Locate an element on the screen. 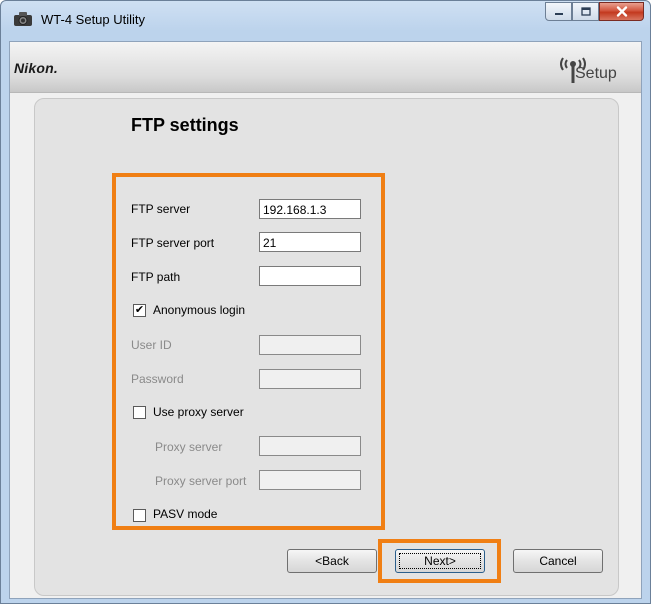  back-button-label: <Back is located at coordinates (332, 561).